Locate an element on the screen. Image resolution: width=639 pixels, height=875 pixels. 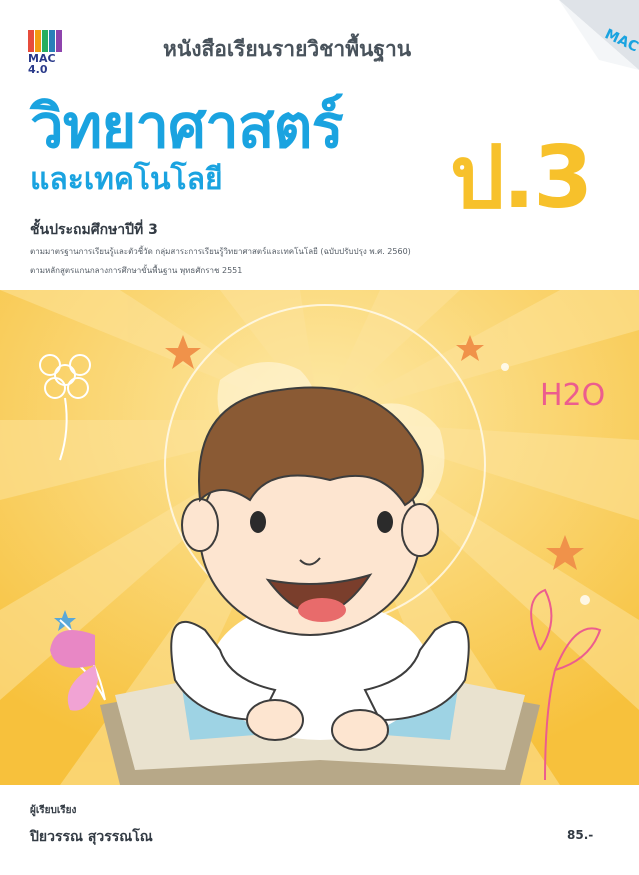
h2o-label: H2O is located at coordinates (572, 395).